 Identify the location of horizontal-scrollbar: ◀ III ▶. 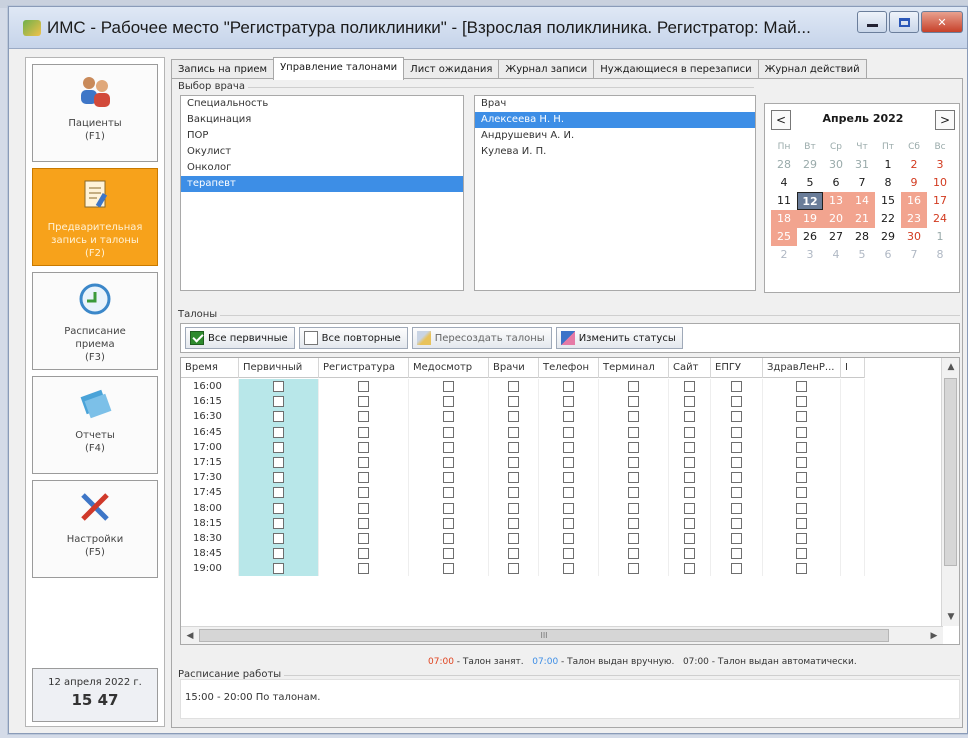
(562, 635).